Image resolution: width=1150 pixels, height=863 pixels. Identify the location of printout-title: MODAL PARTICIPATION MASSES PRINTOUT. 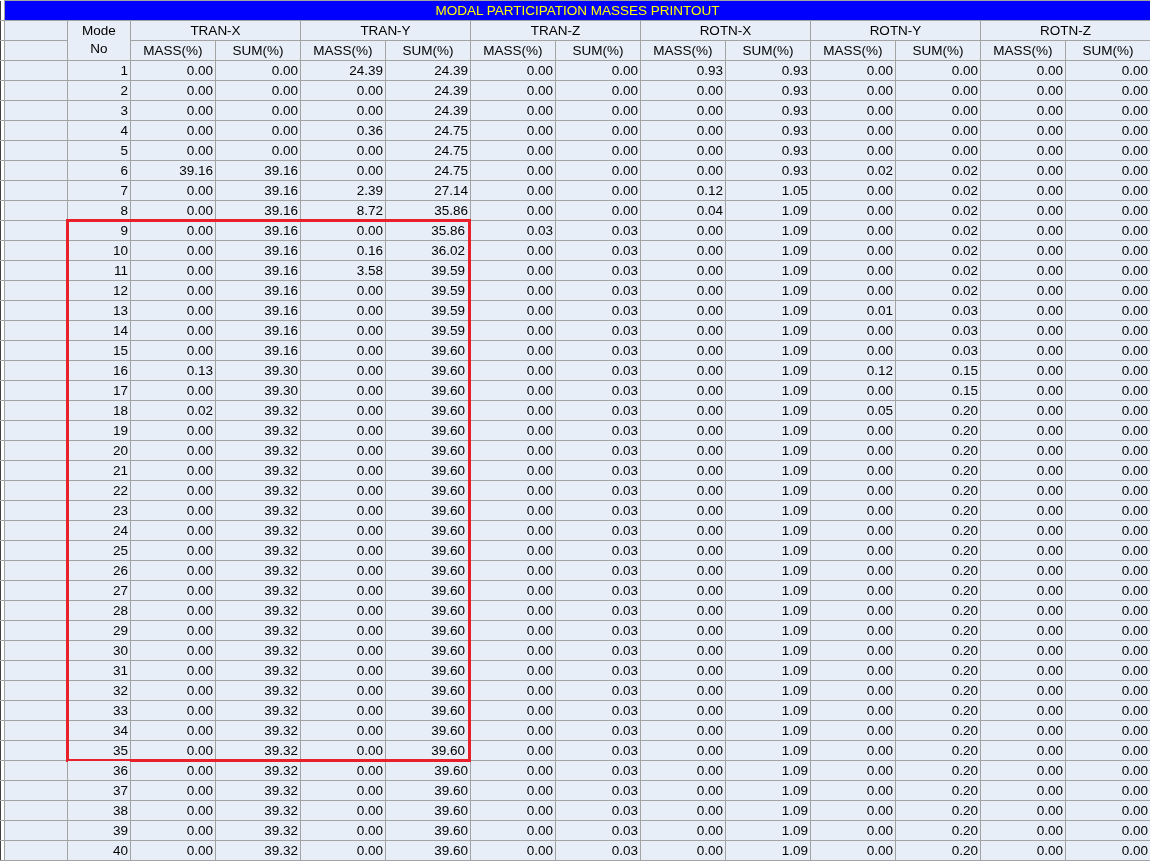
(577, 10).